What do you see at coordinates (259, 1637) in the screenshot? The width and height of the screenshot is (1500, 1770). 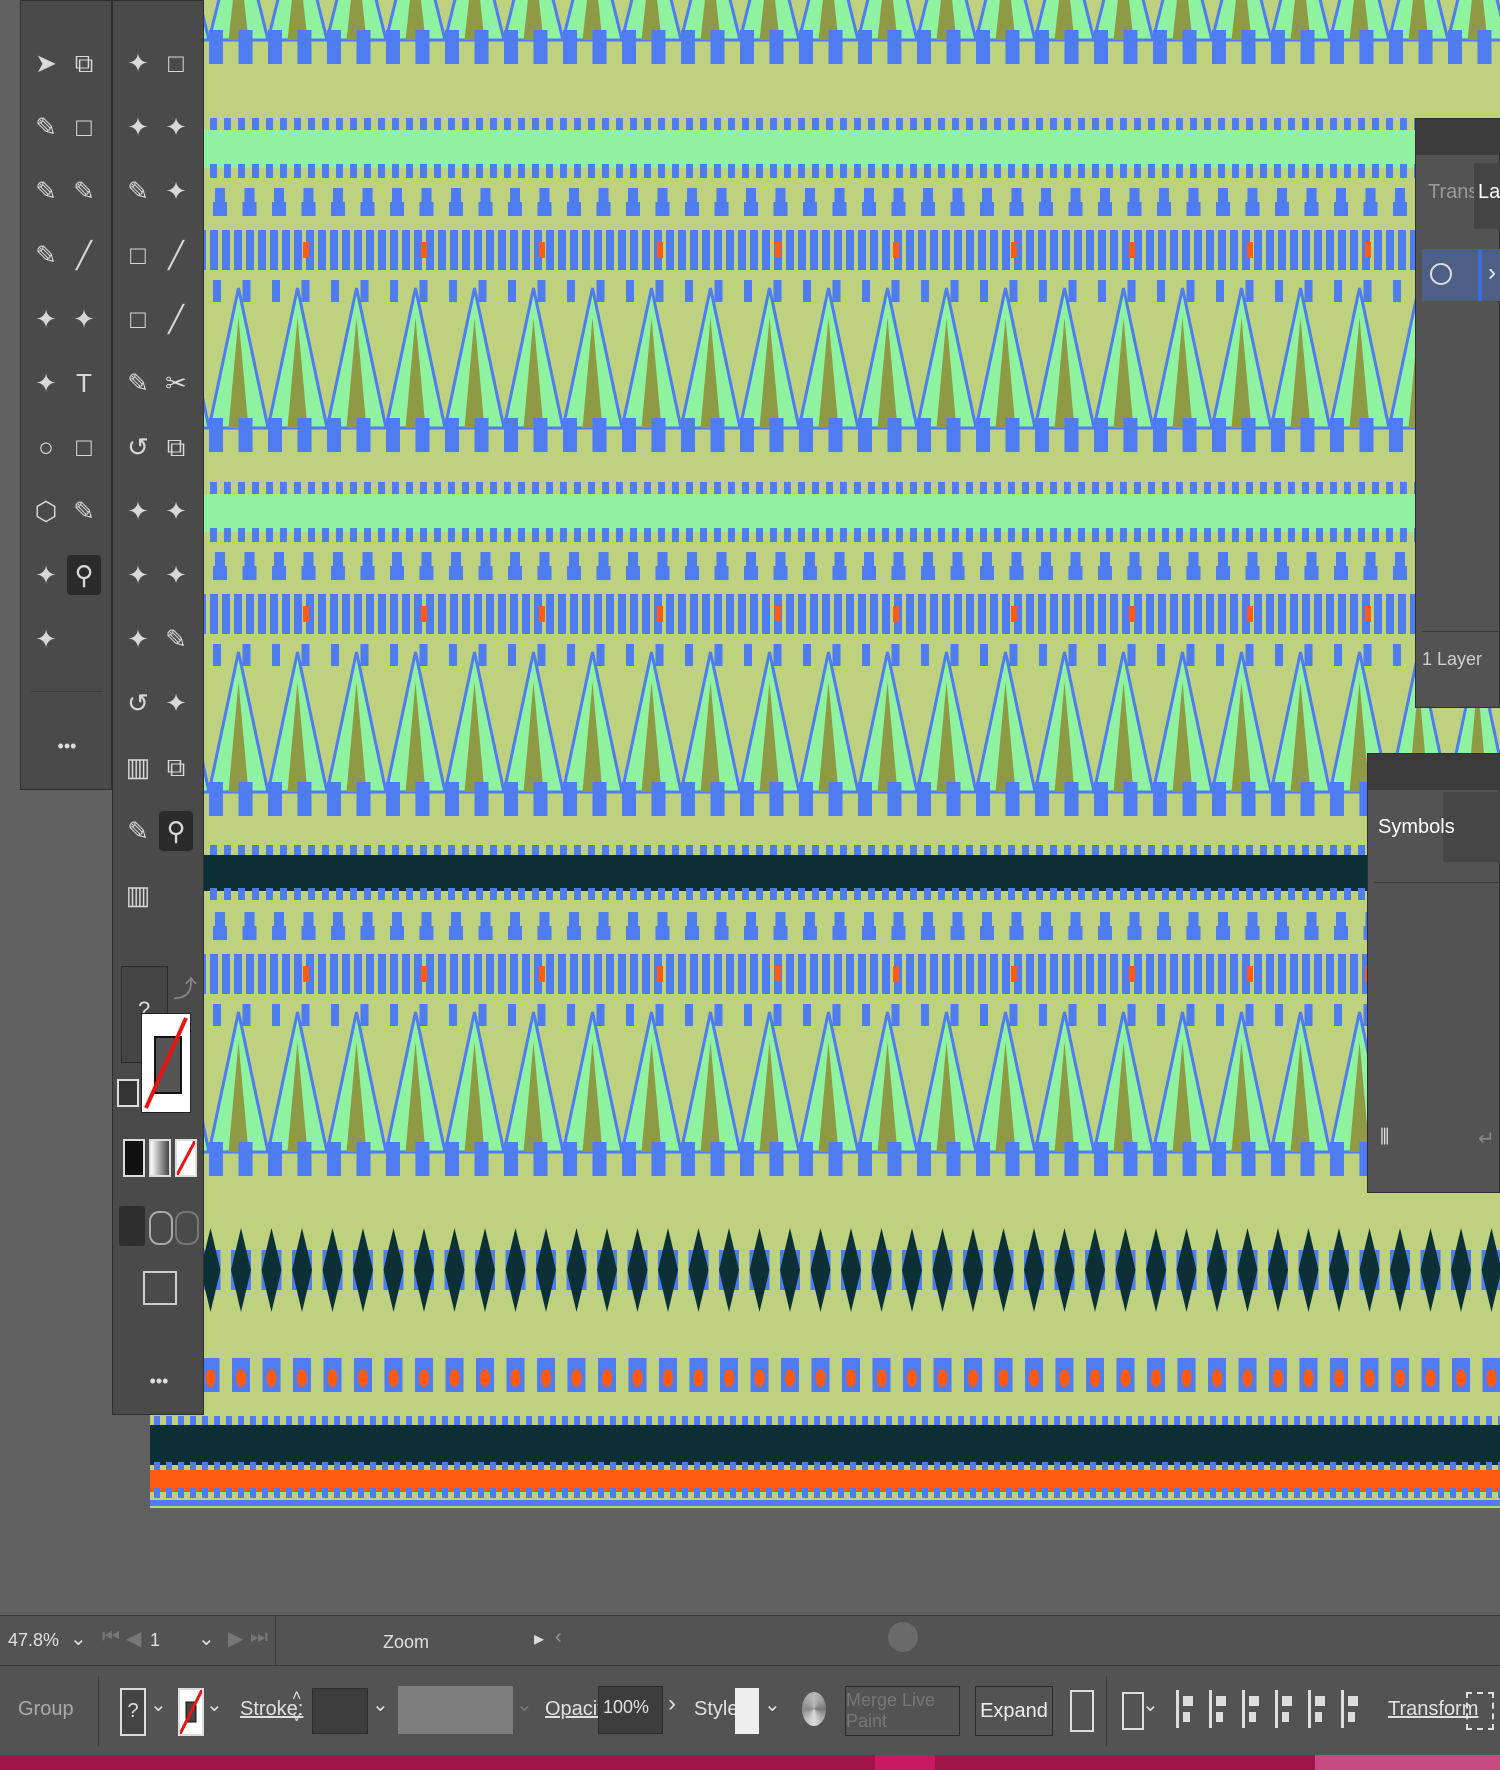 I see `last-artboard-icon: ⏭` at bounding box center [259, 1637].